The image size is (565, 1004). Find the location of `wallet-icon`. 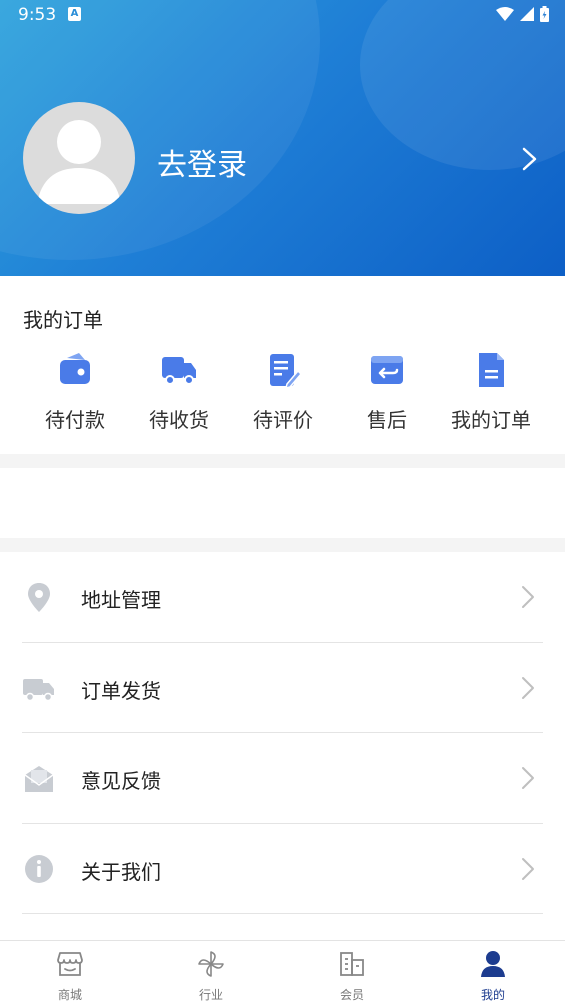

wallet-icon is located at coordinates (75, 368).